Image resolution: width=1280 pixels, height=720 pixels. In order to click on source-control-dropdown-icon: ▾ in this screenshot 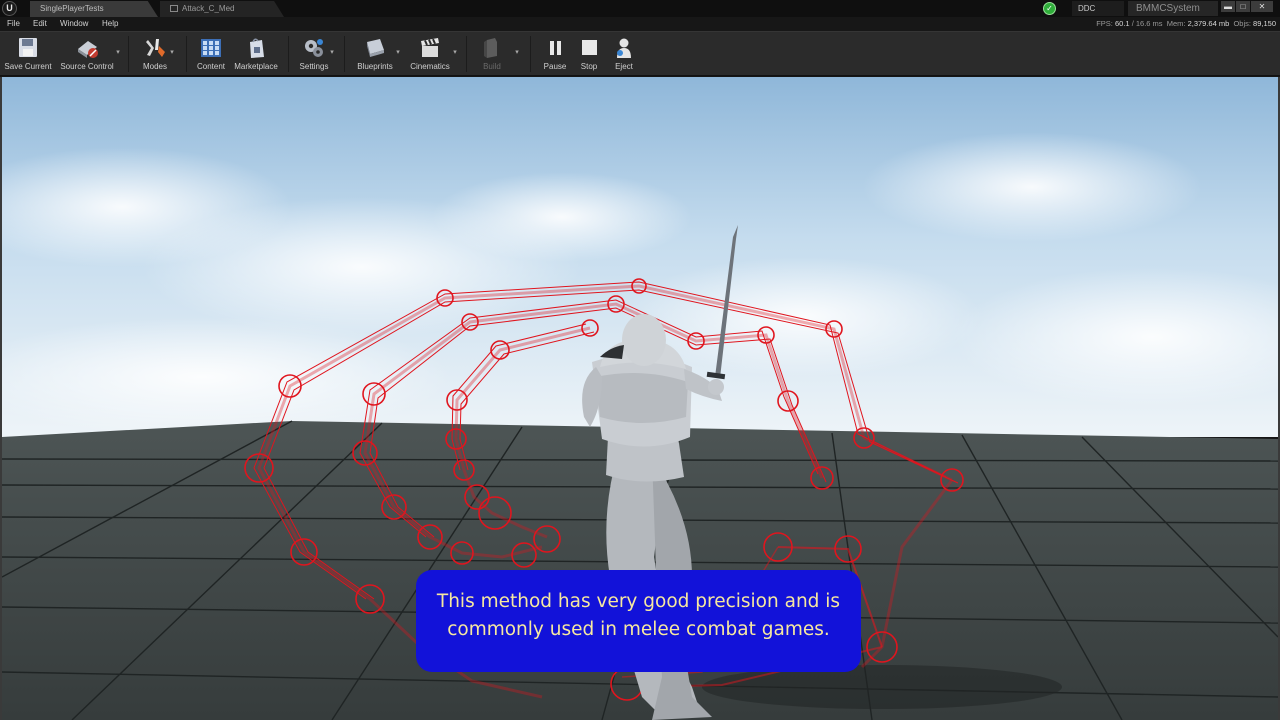, I will do `click(118, 53)`.